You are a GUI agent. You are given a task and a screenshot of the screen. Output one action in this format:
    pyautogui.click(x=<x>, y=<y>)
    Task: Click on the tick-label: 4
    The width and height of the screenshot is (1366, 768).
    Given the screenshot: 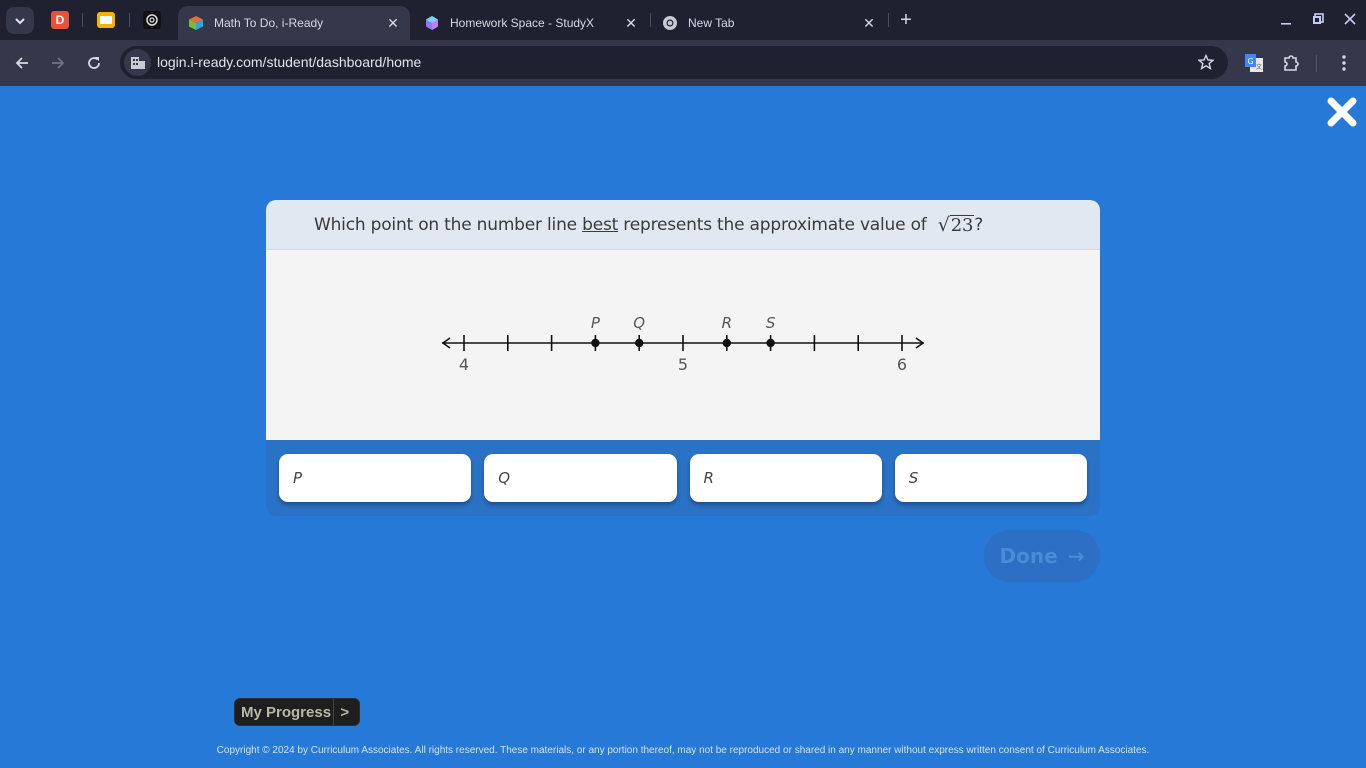 What is the action you would take?
    pyautogui.click(x=464, y=364)
    